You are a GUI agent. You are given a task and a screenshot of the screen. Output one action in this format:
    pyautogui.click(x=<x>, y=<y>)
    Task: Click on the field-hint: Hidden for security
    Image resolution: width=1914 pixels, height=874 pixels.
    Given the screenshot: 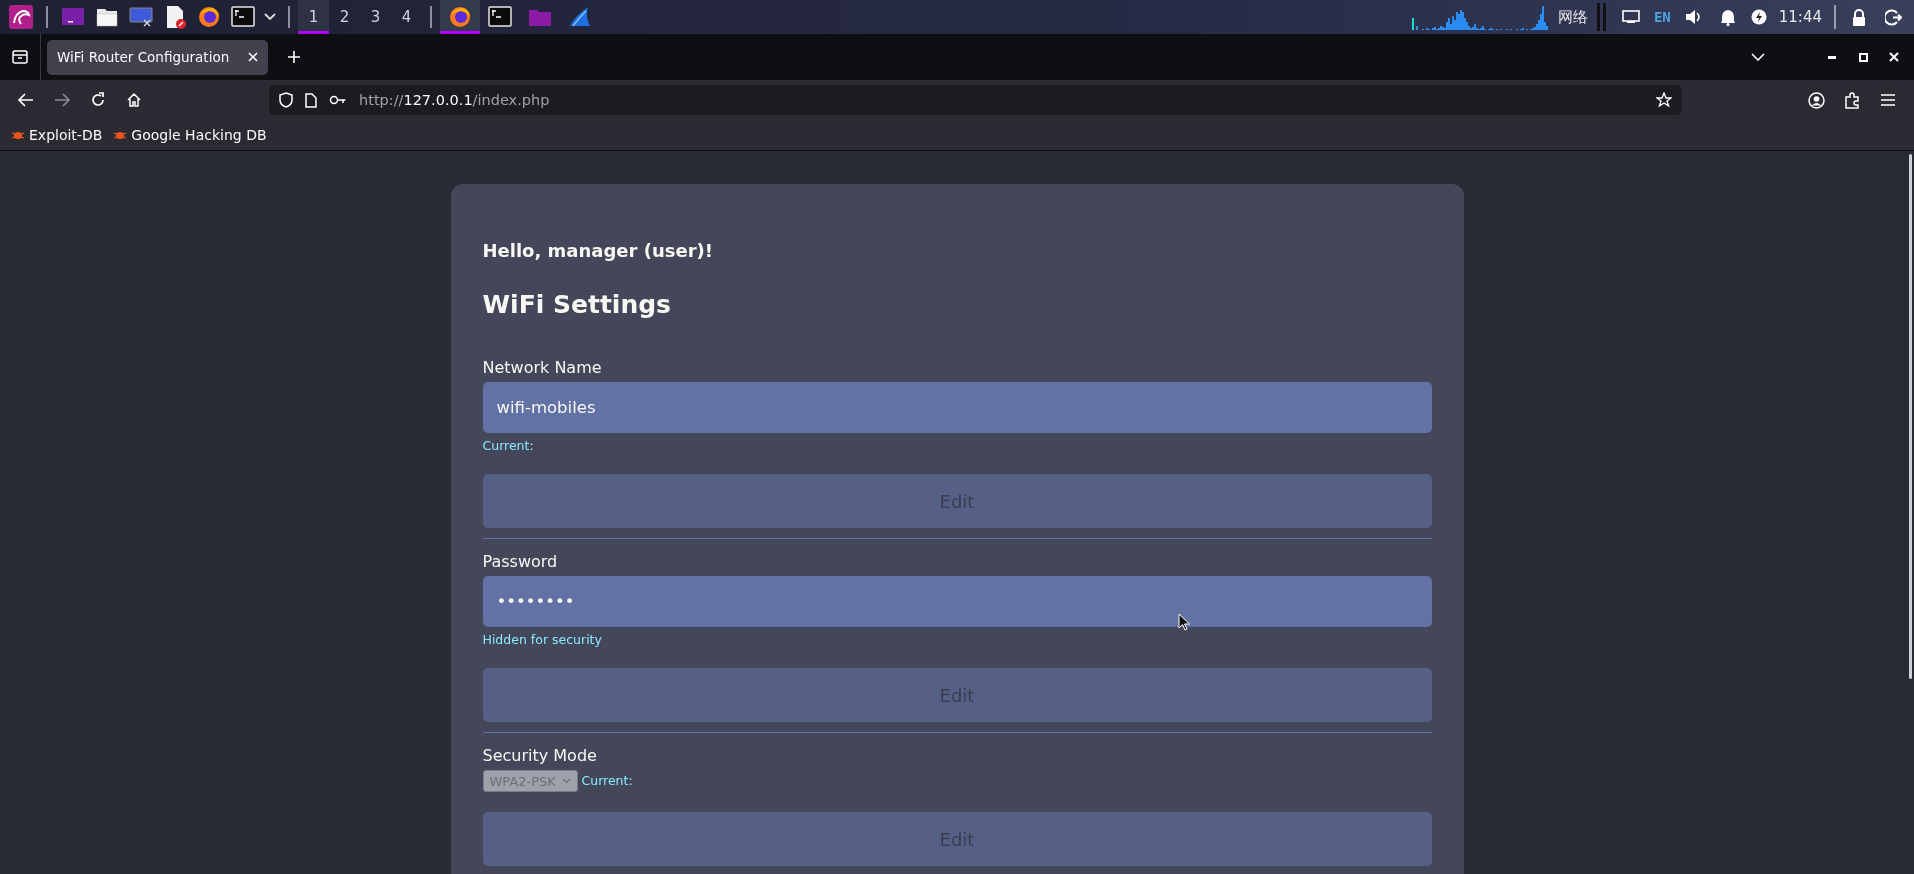 What is the action you would take?
    pyautogui.click(x=542, y=640)
    